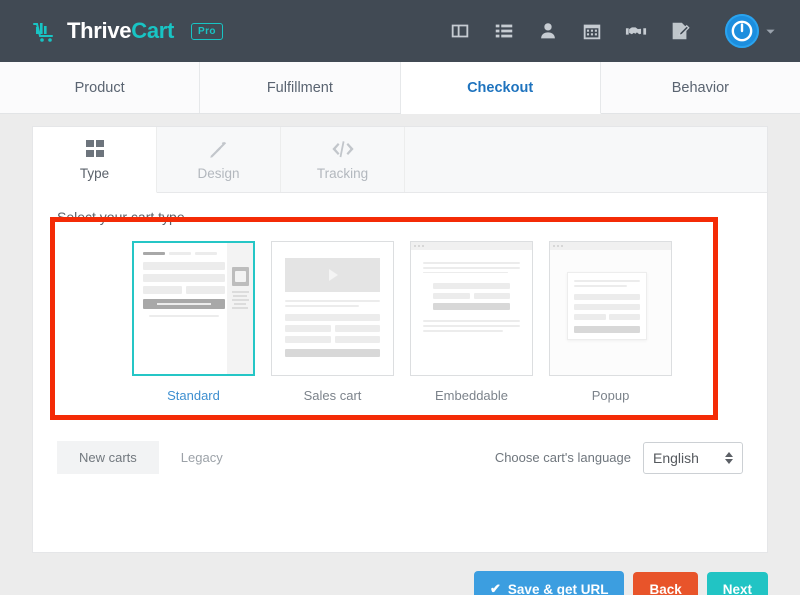 The height and width of the screenshot is (595, 800). I want to click on tab-checkout: Checkout, so click(500, 88).